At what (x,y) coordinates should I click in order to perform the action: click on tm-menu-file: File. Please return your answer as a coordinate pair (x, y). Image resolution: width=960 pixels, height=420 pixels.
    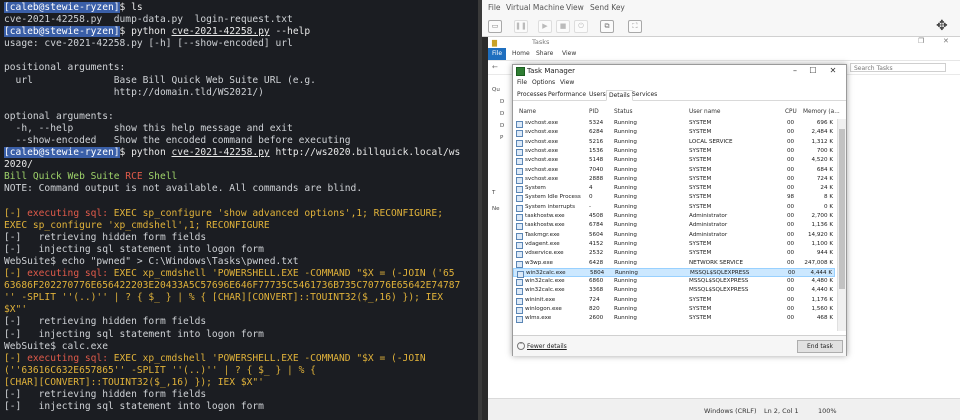
    Looking at the image, I should click on (522, 82).